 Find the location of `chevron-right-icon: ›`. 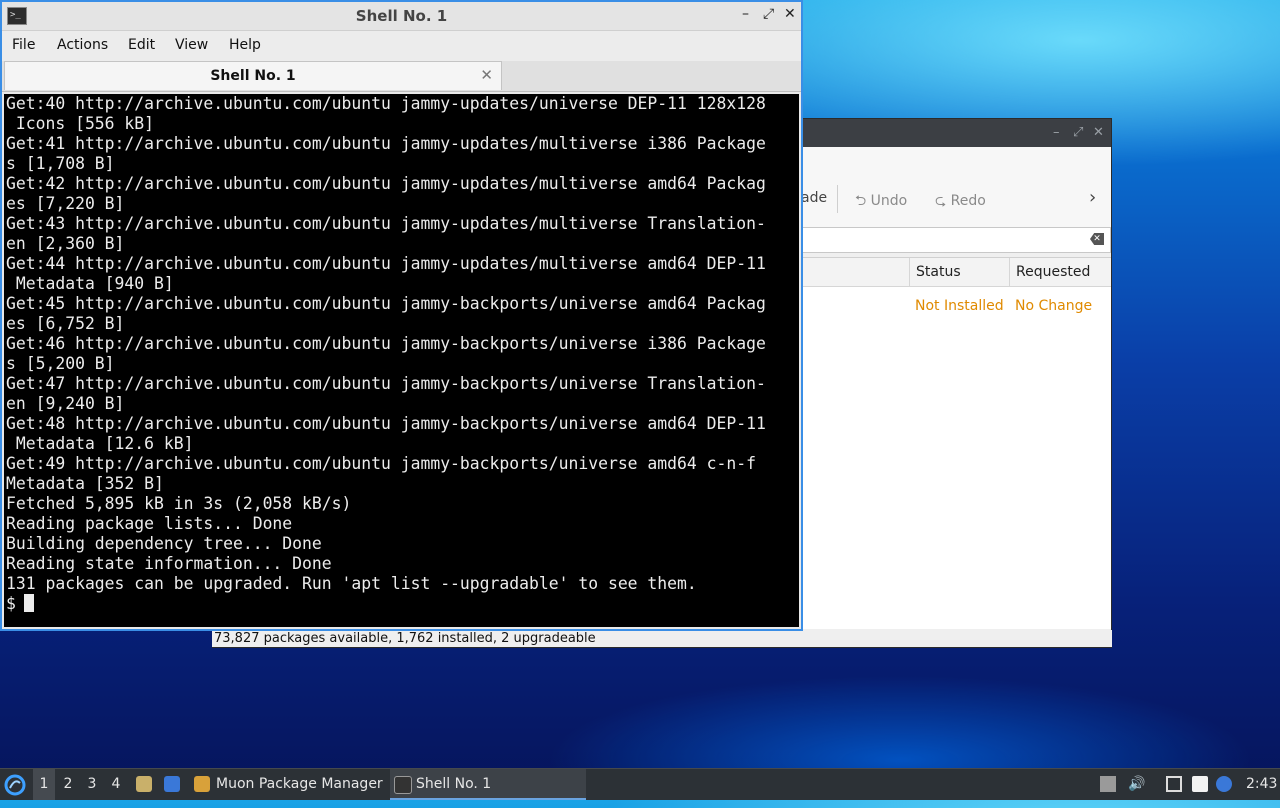

chevron-right-icon: › is located at coordinates (1092, 197).